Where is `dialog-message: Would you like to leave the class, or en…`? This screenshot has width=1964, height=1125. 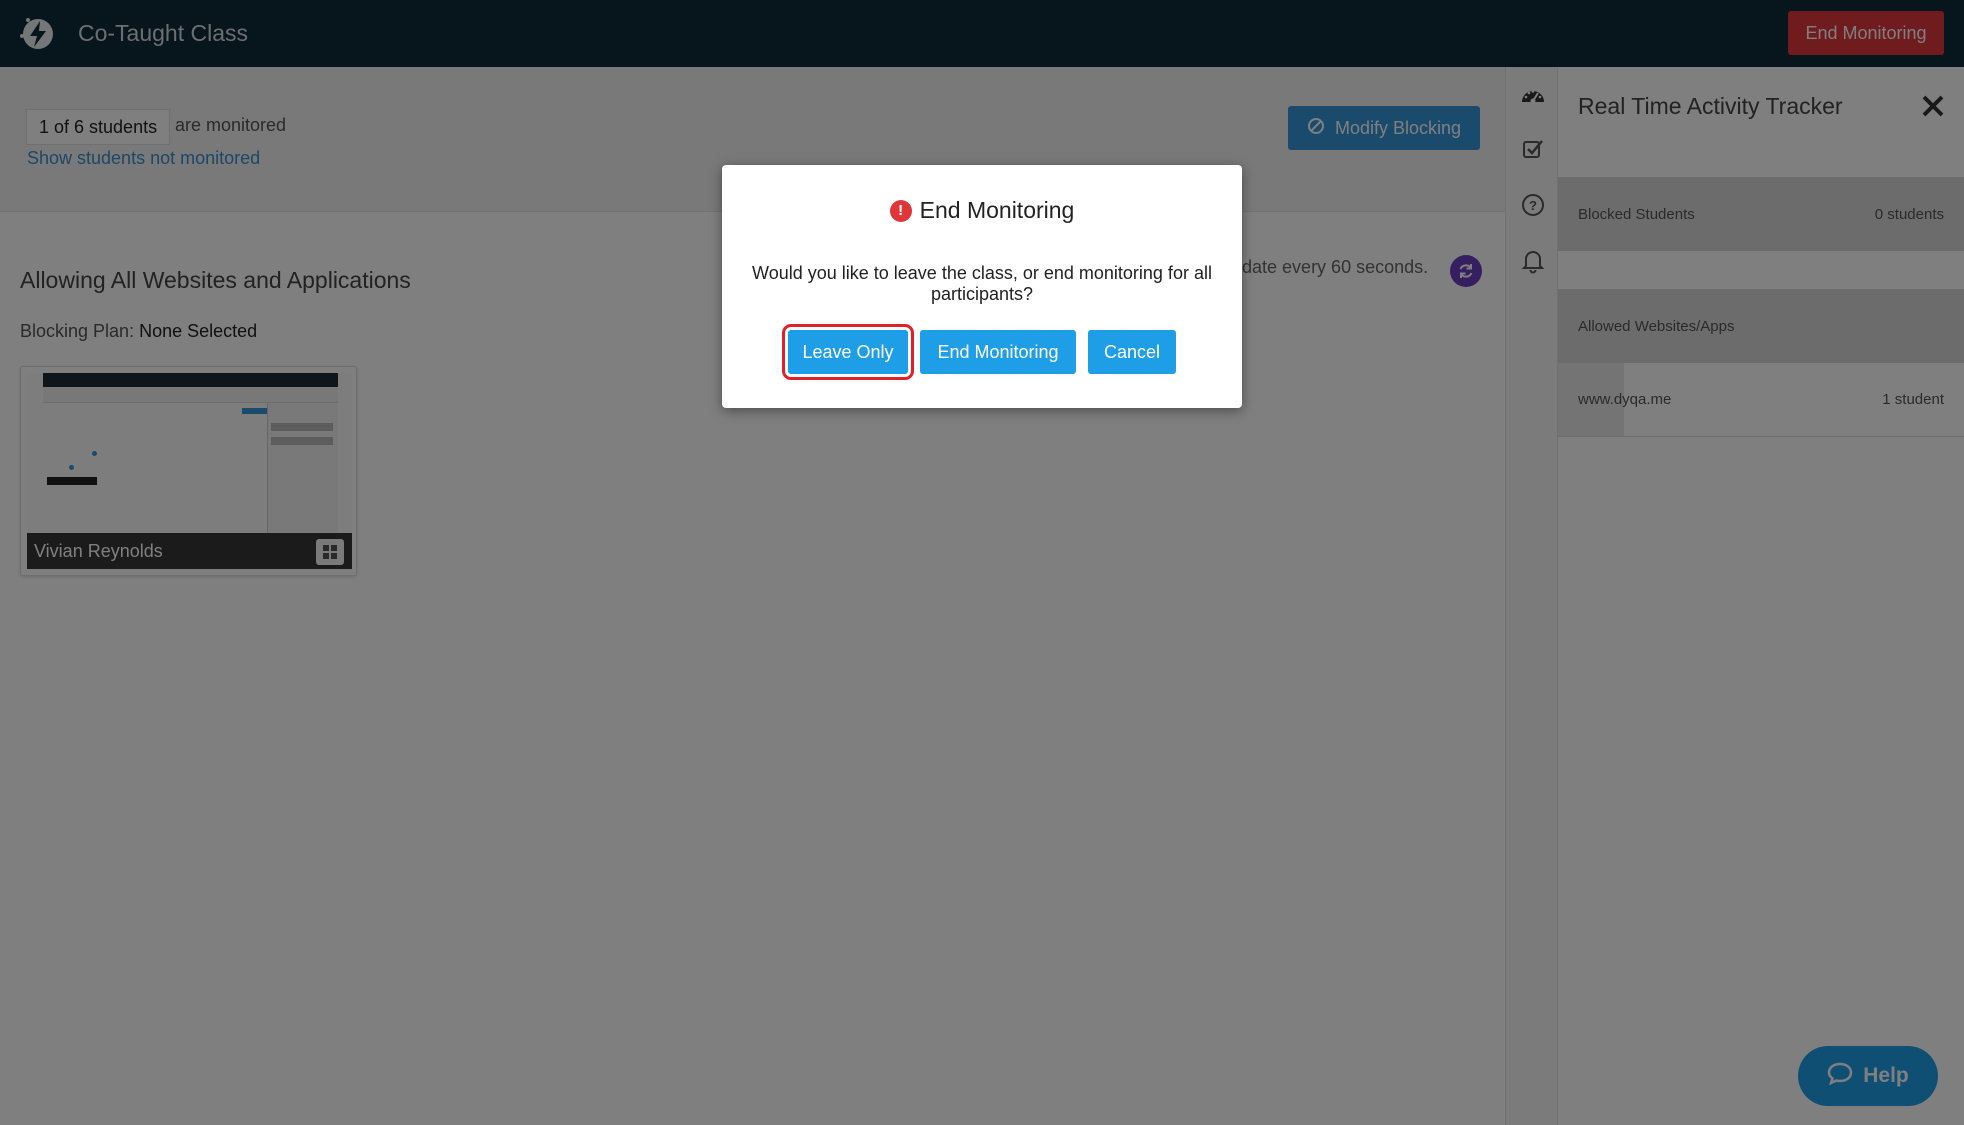
dialog-message: Would you like to leave the class, or en… is located at coordinates (982, 283).